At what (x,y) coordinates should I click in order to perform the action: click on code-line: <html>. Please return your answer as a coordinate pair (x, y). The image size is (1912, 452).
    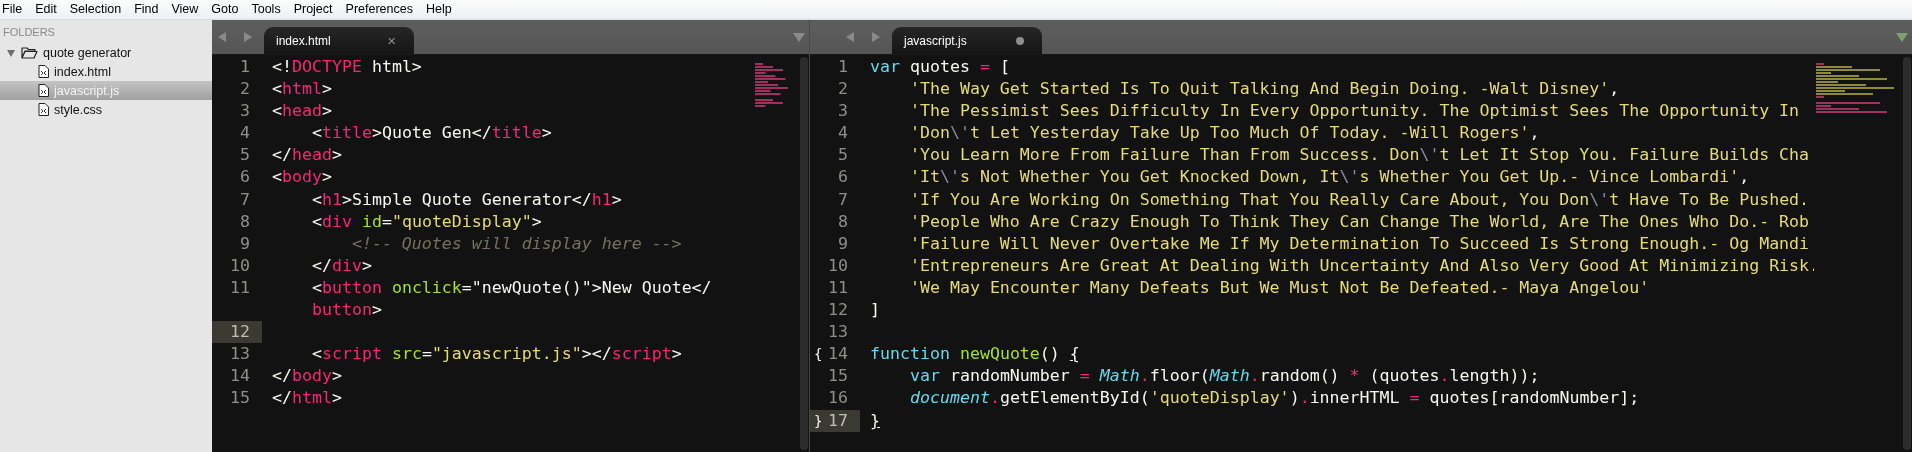
    Looking at the image, I should click on (301, 89).